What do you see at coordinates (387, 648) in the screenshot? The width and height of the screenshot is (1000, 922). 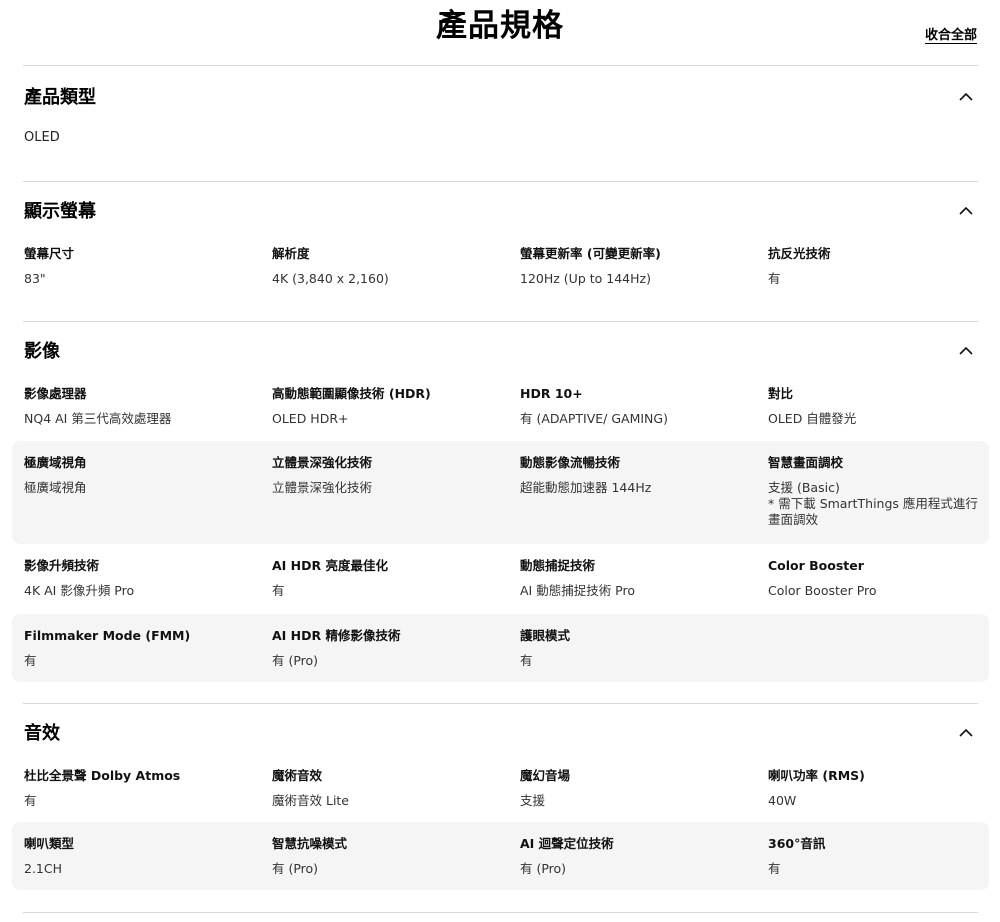 I see `spec-cell: AI HDR 精修影像技術有 (Pro)` at bounding box center [387, 648].